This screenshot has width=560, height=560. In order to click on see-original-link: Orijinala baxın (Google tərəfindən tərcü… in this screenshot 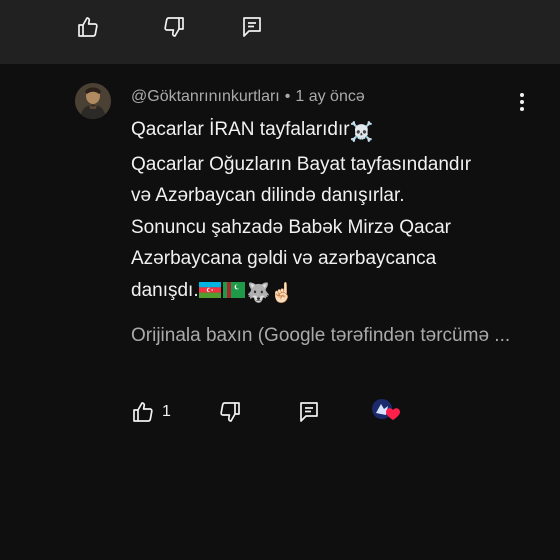, I will do `click(345, 336)`.